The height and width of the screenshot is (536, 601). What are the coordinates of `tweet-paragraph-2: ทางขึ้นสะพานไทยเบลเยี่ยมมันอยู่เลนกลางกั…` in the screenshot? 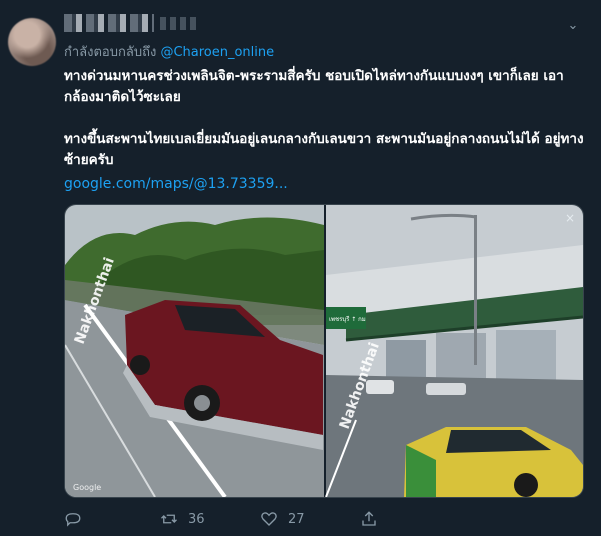 It's located at (324, 149).